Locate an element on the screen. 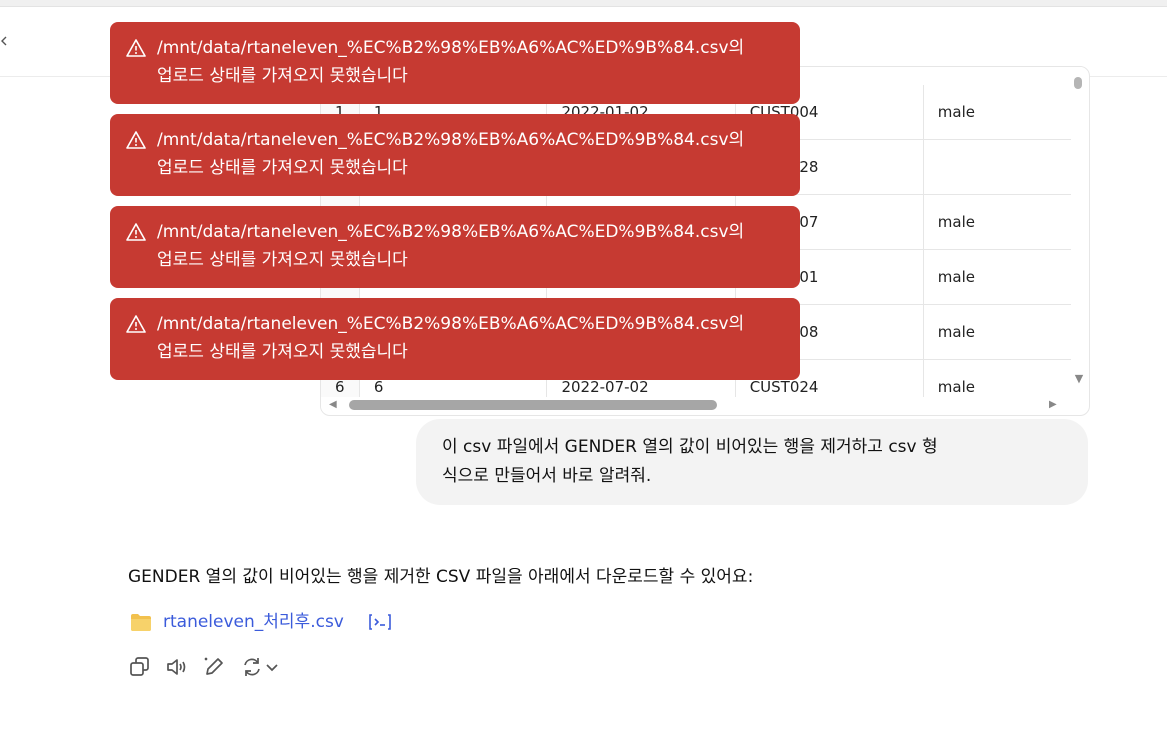 Image resolution: width=1167 pixels, height=740 pixels. scroll-down-arrow-icon: ▼ is located at coordinates (1079, 379).